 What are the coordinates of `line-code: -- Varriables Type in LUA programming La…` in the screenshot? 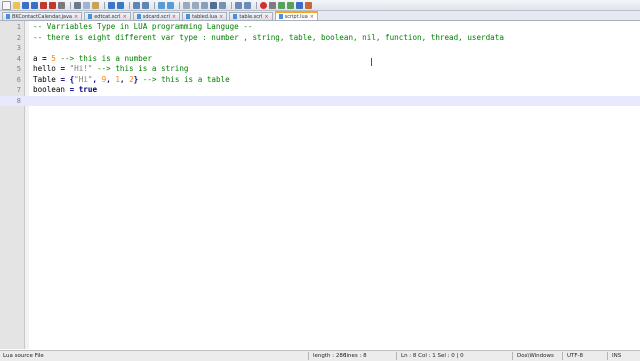 It's located at (142, 27).